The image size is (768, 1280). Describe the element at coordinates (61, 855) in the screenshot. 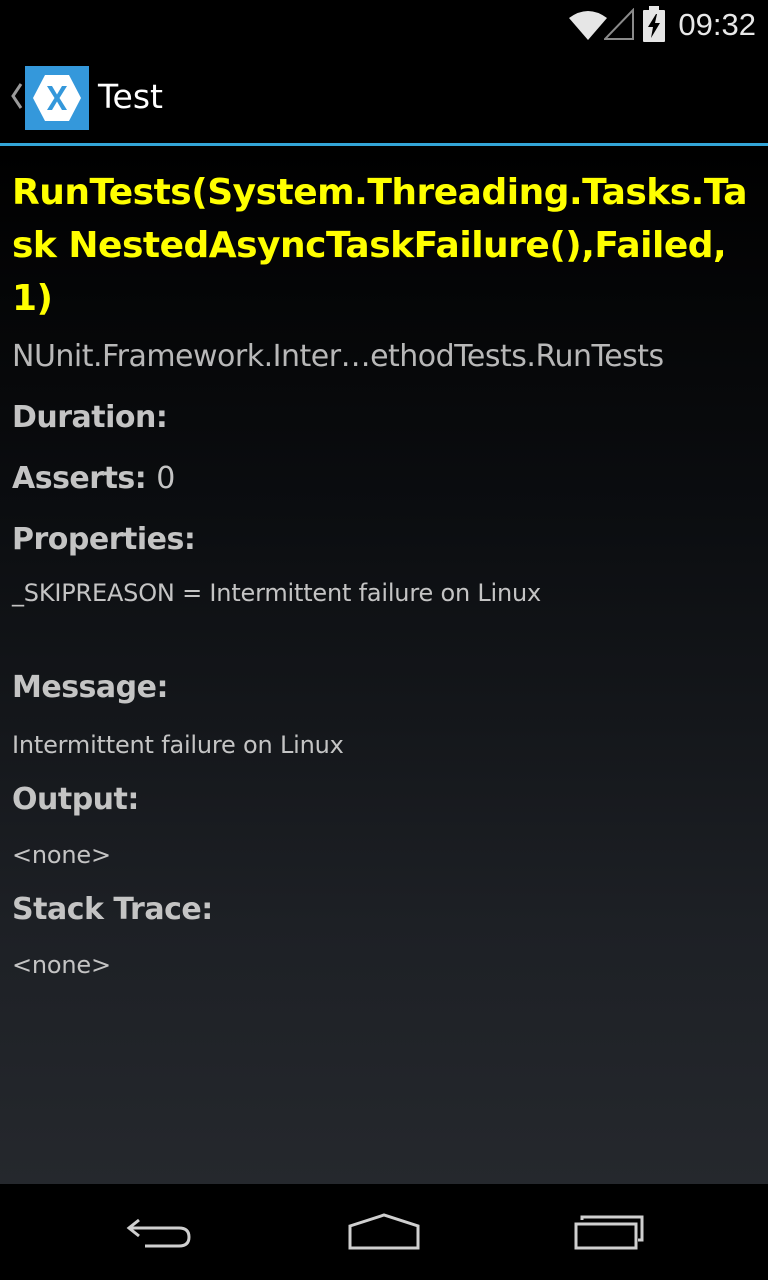

I see `output-value: <none>` at that location.